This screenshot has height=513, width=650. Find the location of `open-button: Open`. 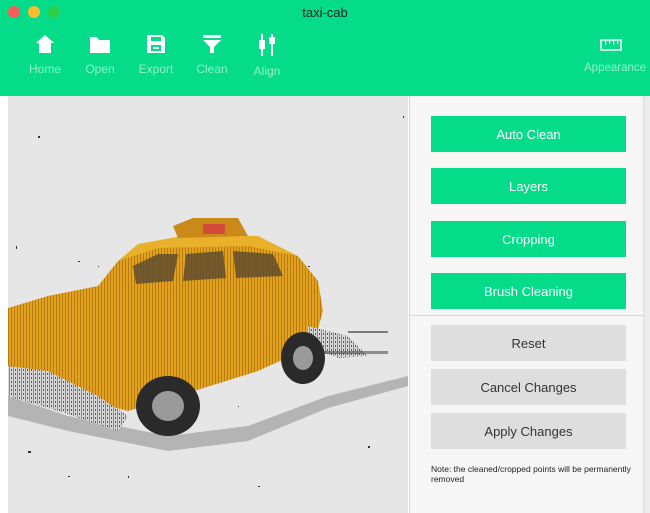

open-button: Open is located at coordinates (100, 55).